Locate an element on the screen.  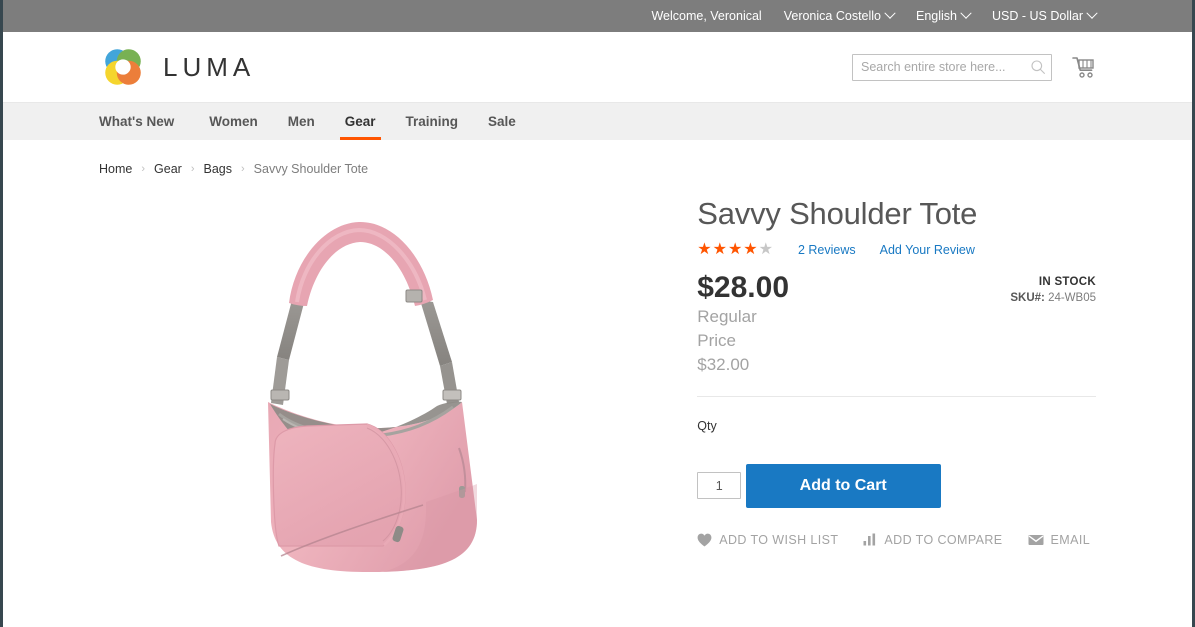
breadcrumb-item-gear: Gear is located at coordinates (168, 169).